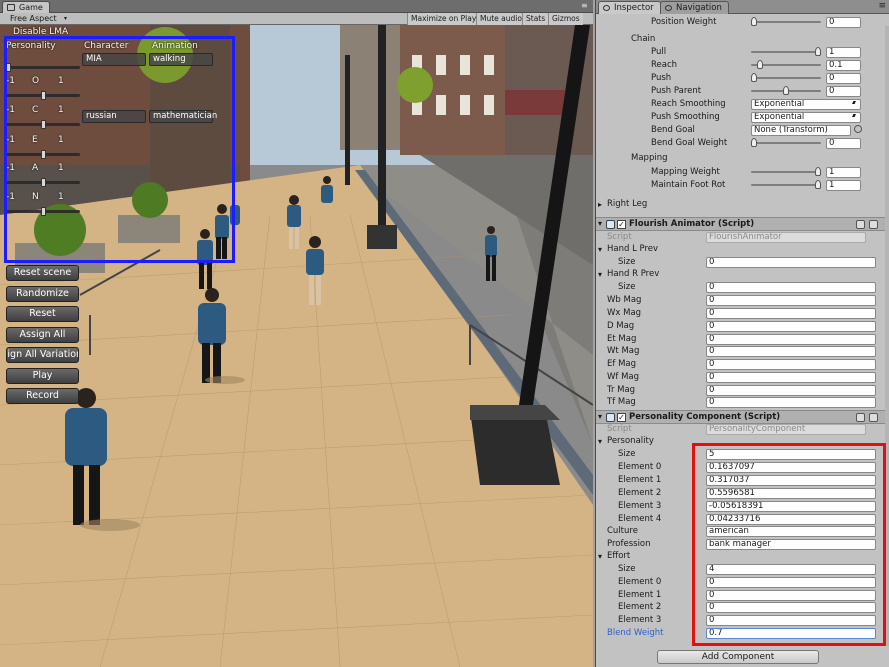  I want to click on hand-r-size-row: Size 0, so click(742, 287).